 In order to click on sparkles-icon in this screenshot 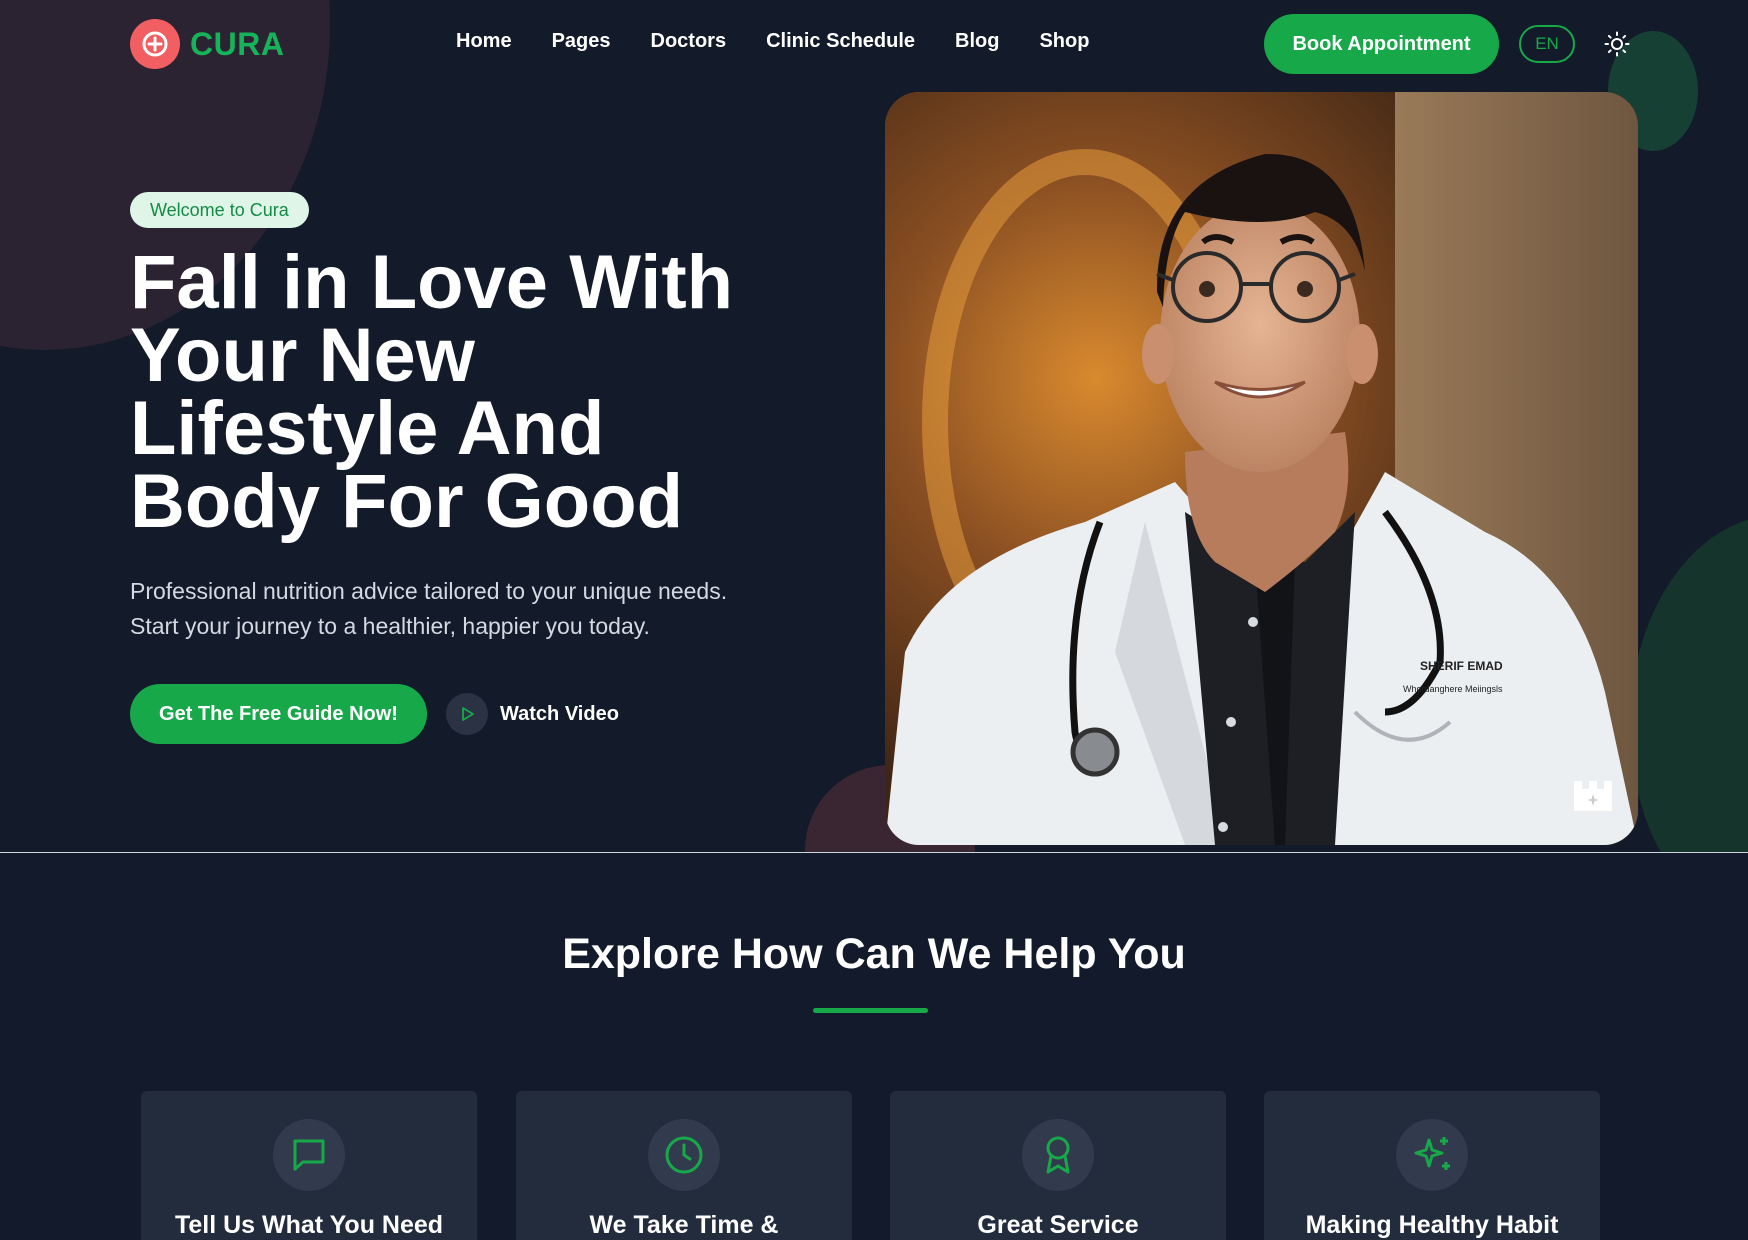, I will do `click(1432, 1155)`.